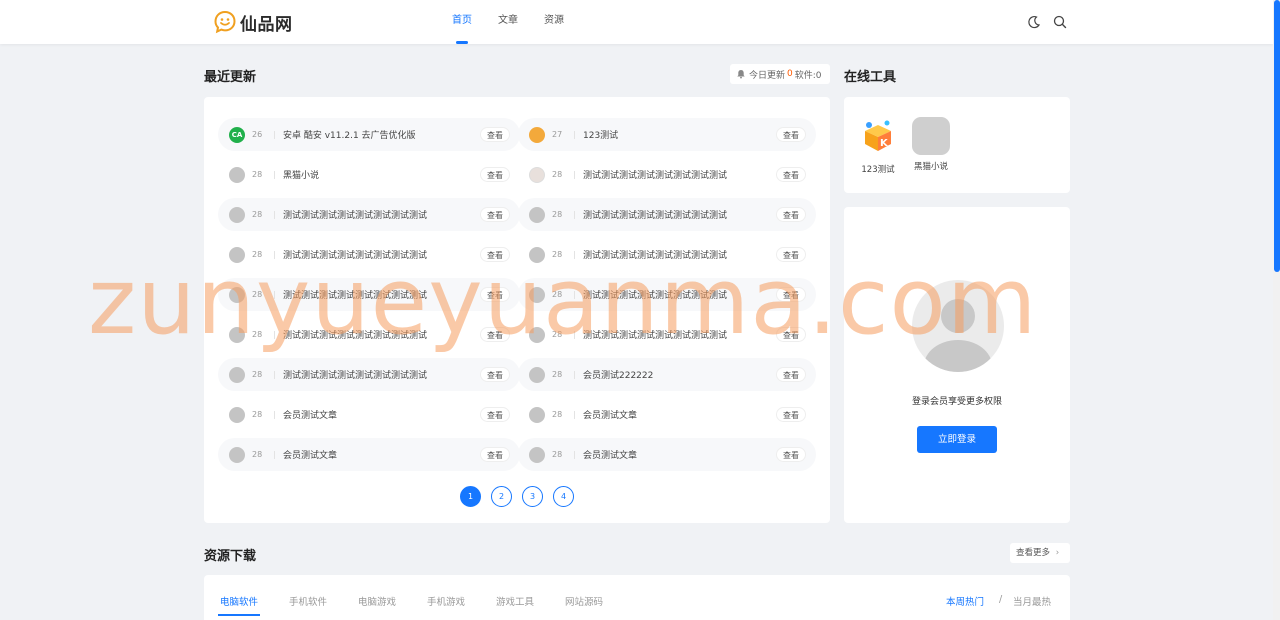 The height and width of the screenshot is (620, 1280). Describe the element at coordinates (253, 22) in the screenshot. I see `site-logo: 仙品网` at that location.